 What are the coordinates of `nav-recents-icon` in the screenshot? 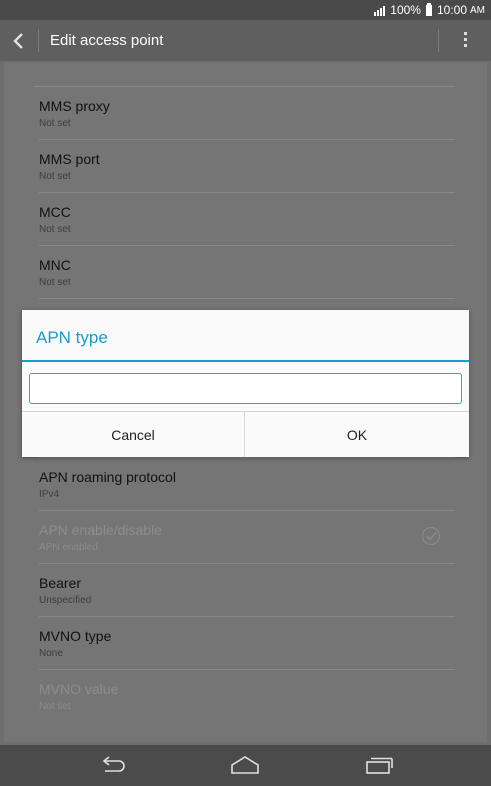 It's located at (379, 765).